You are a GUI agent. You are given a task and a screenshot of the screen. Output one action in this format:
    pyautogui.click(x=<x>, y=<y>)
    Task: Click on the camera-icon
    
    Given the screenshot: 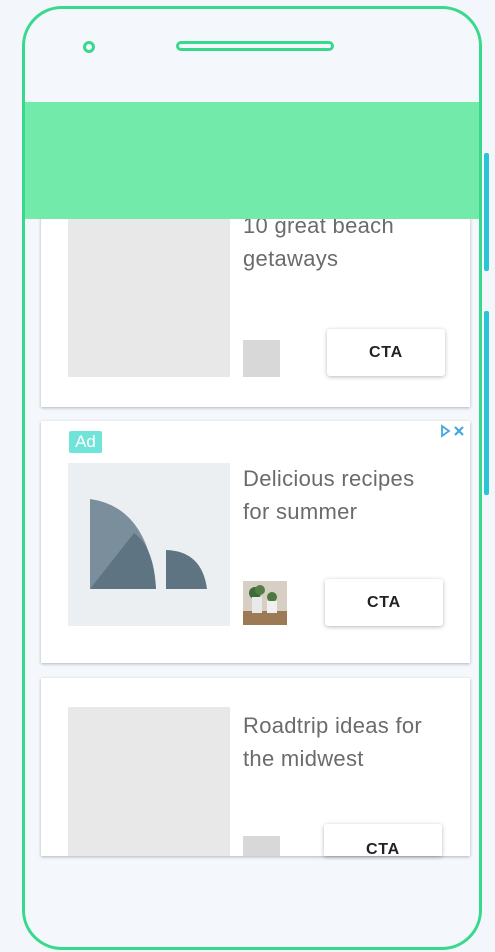 What is the action you would take?
    pyautogui.click(x=89, y=47)
    